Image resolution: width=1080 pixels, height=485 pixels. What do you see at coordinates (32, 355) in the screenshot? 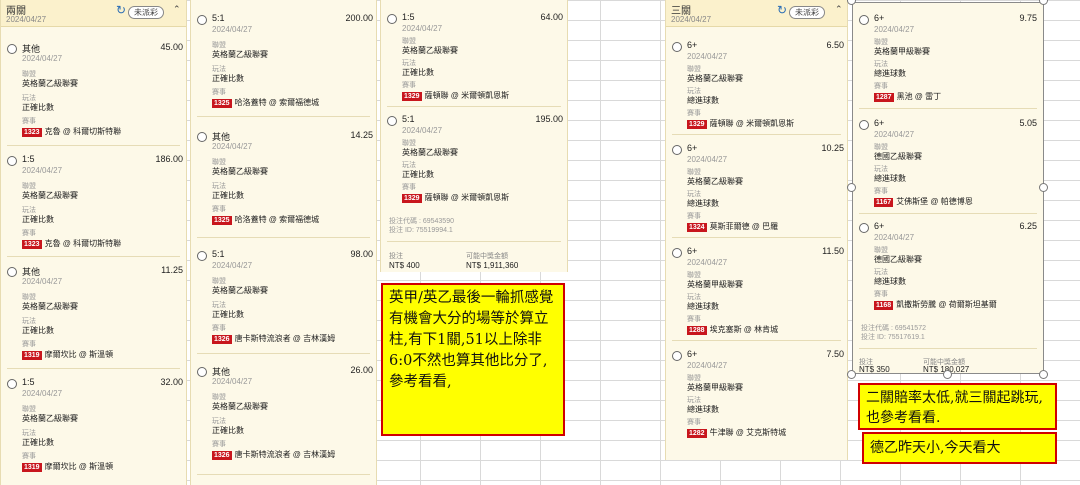
I see `match-id-badge: 1319` at bounding box center [32, 355].